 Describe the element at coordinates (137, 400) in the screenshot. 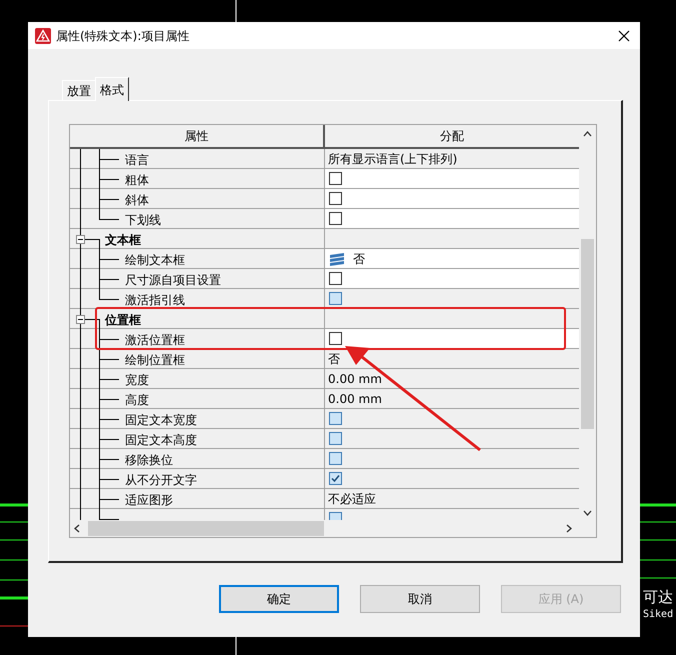

I see `property-label: 高度` at that location.